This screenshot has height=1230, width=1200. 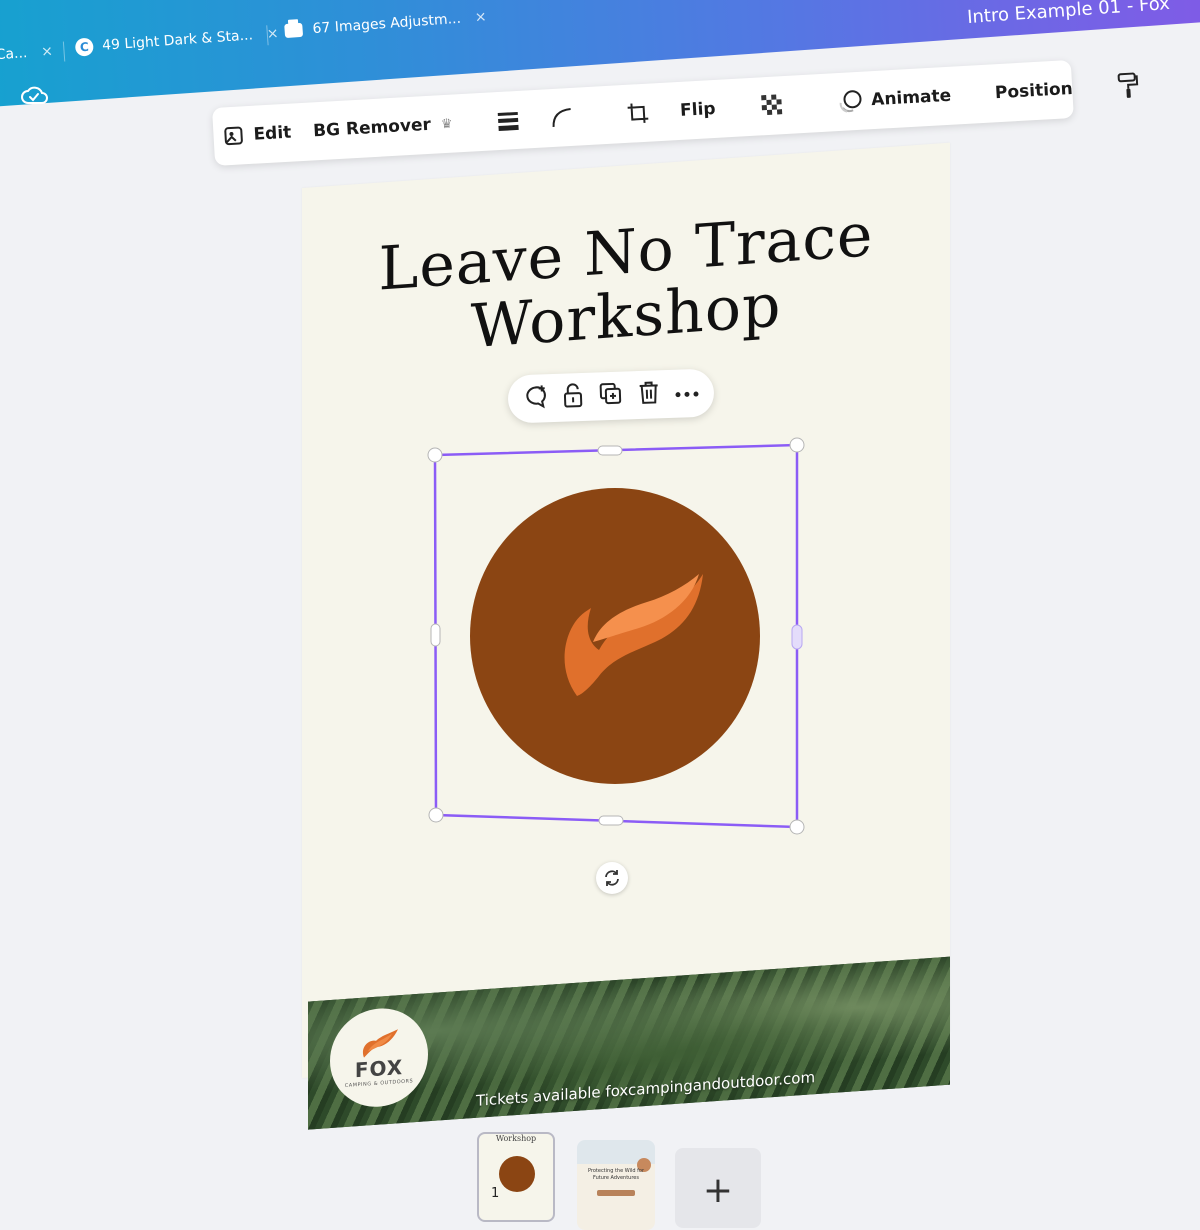 I want to click on element-context-menu, so click(x=611, y=396).